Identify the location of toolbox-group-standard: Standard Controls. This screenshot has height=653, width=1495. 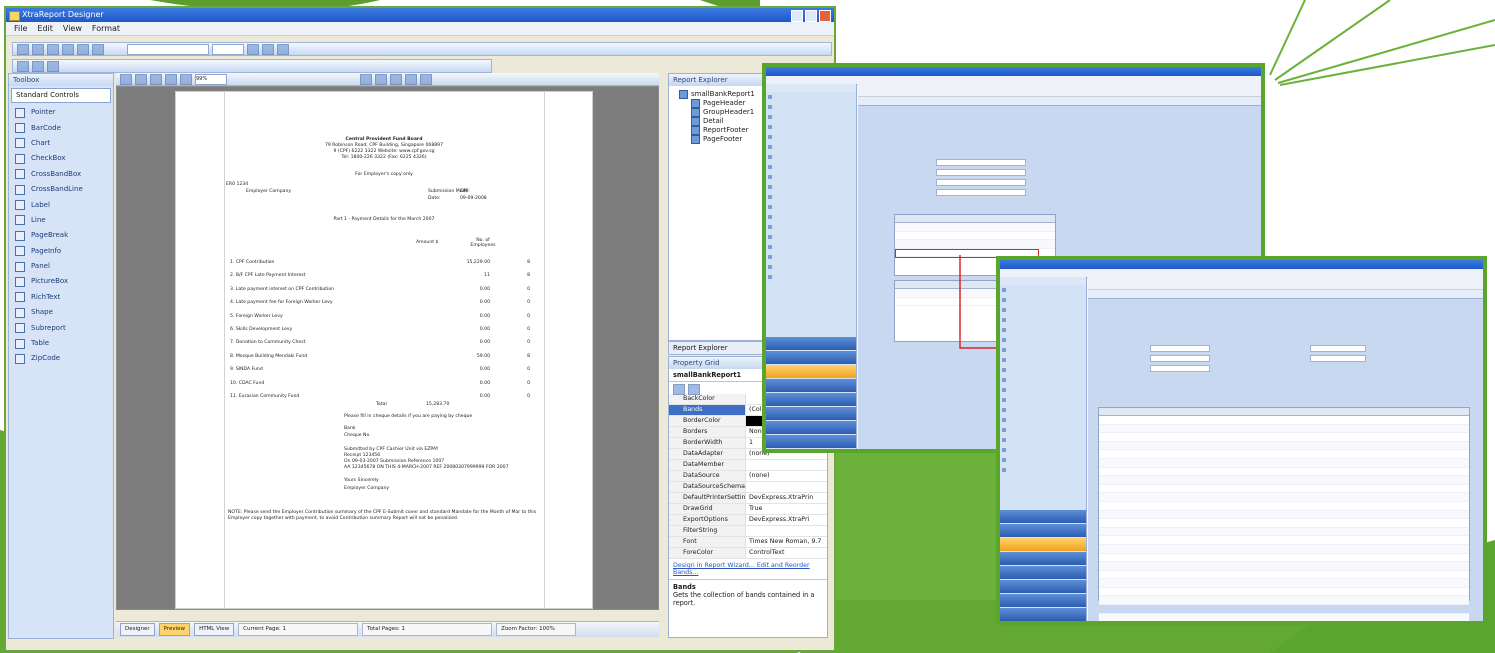
(61, 95).